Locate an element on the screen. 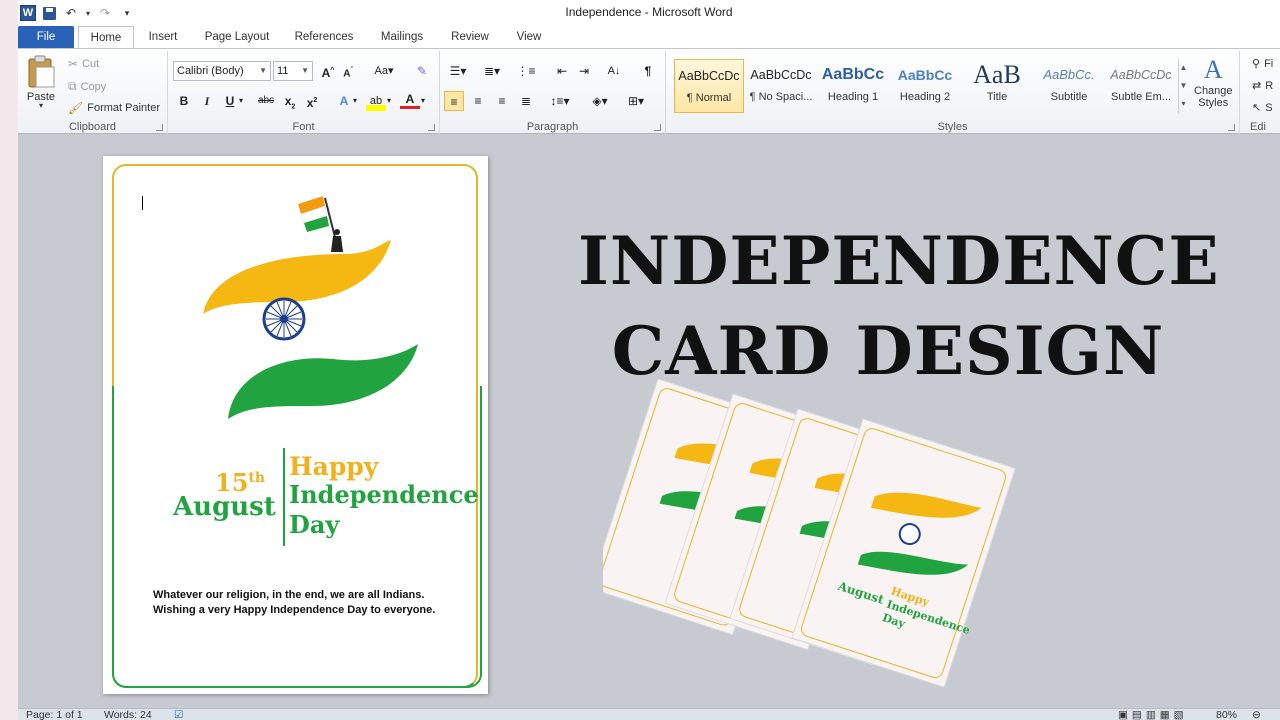 The image size is (1280, 720). style-name: Title is located at coordinates (997, 97).